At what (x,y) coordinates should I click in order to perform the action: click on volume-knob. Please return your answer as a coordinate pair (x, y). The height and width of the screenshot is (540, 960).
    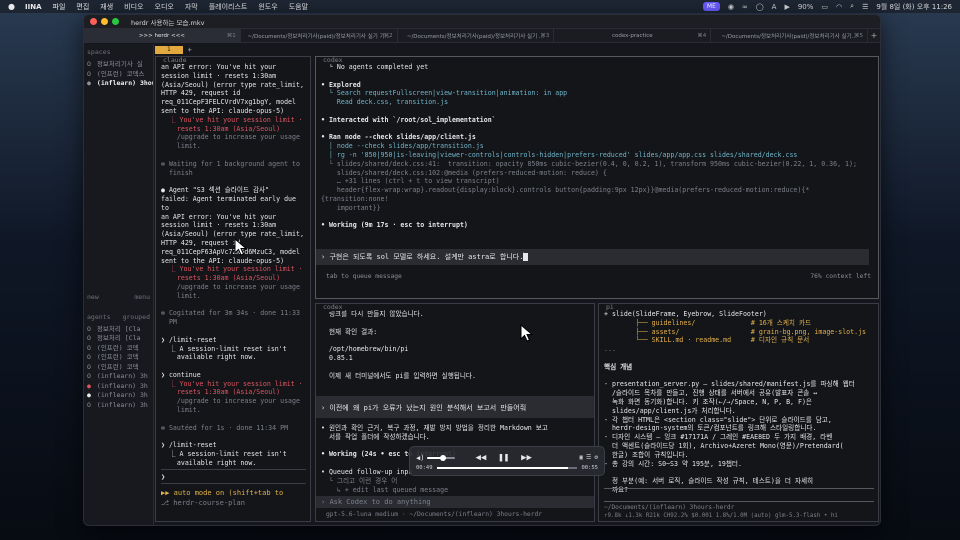
    Looking at the image, I should click on (442, 457).